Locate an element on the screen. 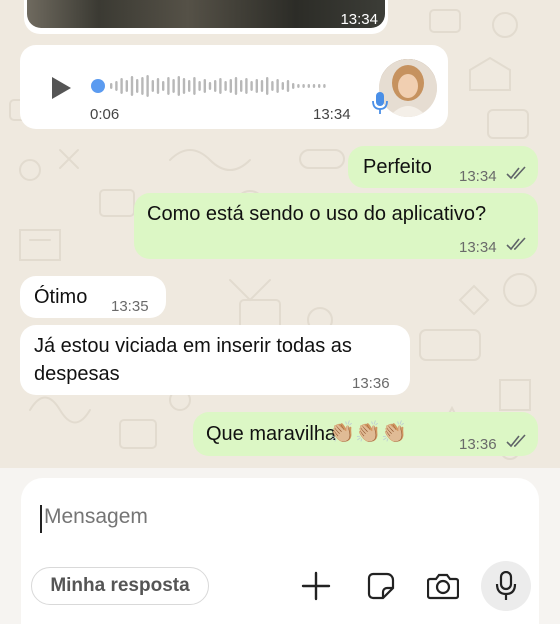 The image size is (560, 624). message-text: Que maravilha is located at coordinates (271, 434).